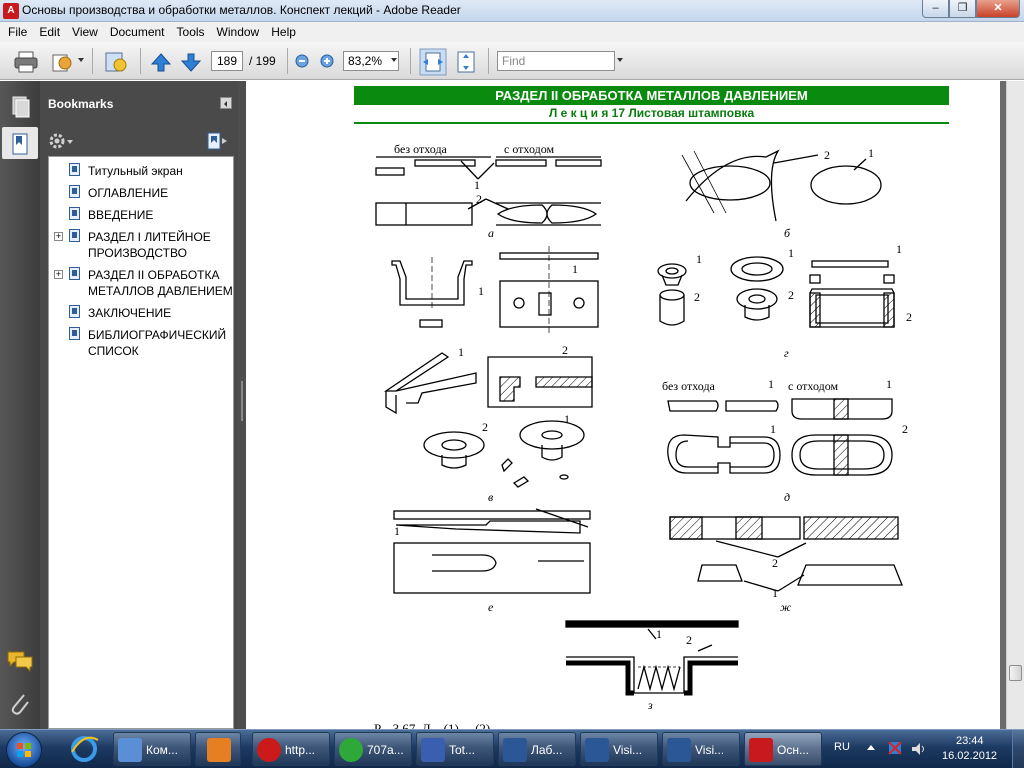 Image resolution: width=1024 pixels, height=768 pixels. Describe the element at coordinates (962, 9) in the screenshot. I see `restore-button: ❐` at that location.